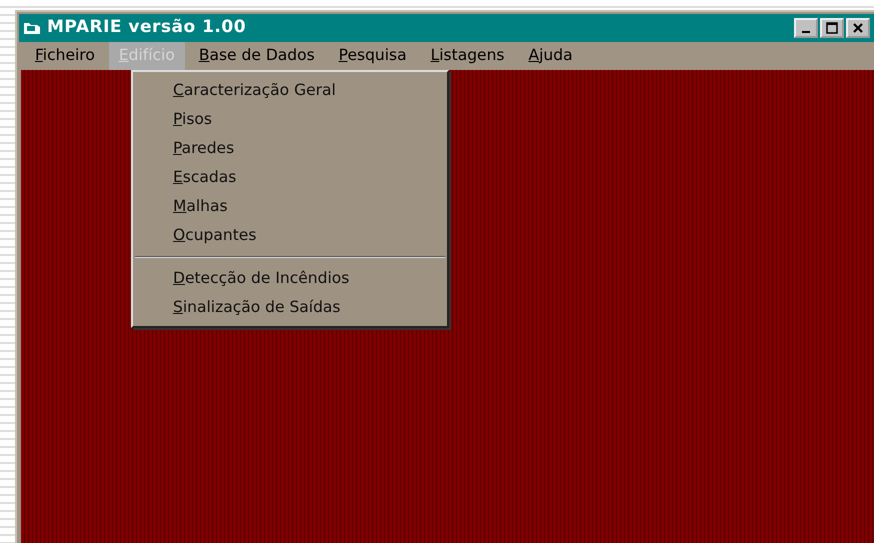 The height and width of the screenshot is (543, 874). Describe the element at coordinates (290, 235) in the screenshot. I see `dropdown-item: Ocupantes` at that location.